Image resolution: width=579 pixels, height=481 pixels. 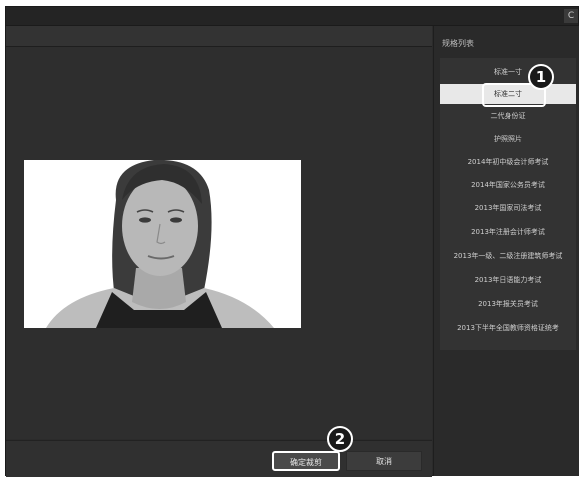 I want to click on close-icon: C, so click(x=571, y=16).